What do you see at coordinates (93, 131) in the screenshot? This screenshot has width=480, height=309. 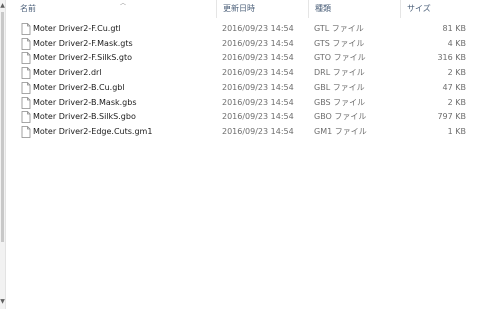 I see `file-name: Moter Driver2-Edge.Cuts.gm1` at bounding box center [93, 131].